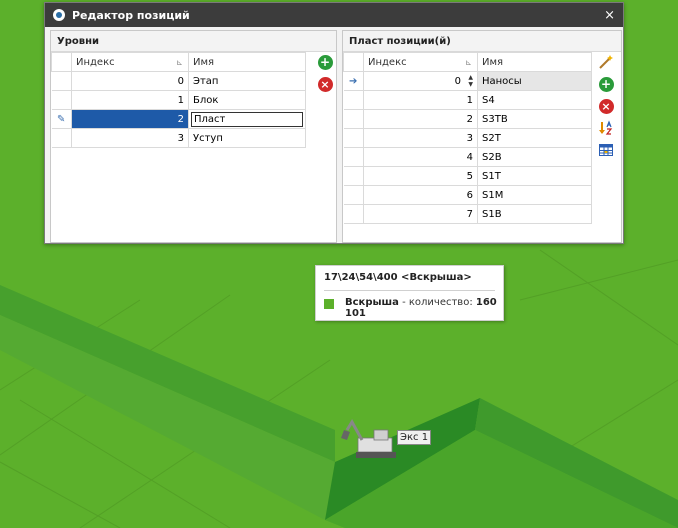 The height and width of the screenshot is (528, 678). Describe the element at coordinates (193, 41) in the screenshot. I see `levels-panel-title: Уровни` at that location.